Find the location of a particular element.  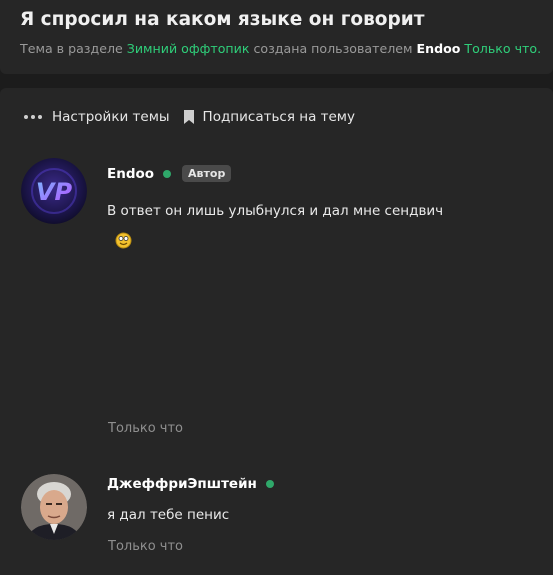

thread-settings-button: Настройки темы is located at coordinates (97, 117).